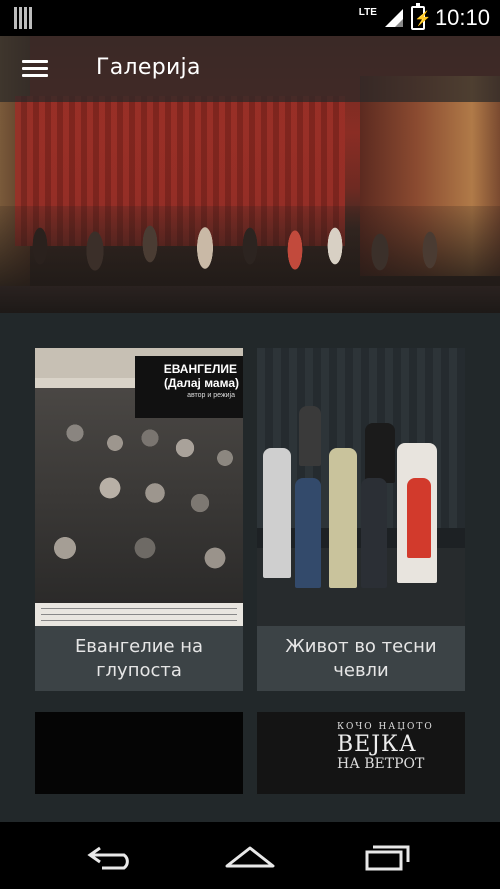 The height and width of the screenshot is (889, 500). I want to click on recent-apps-icon, so click(389, 856).